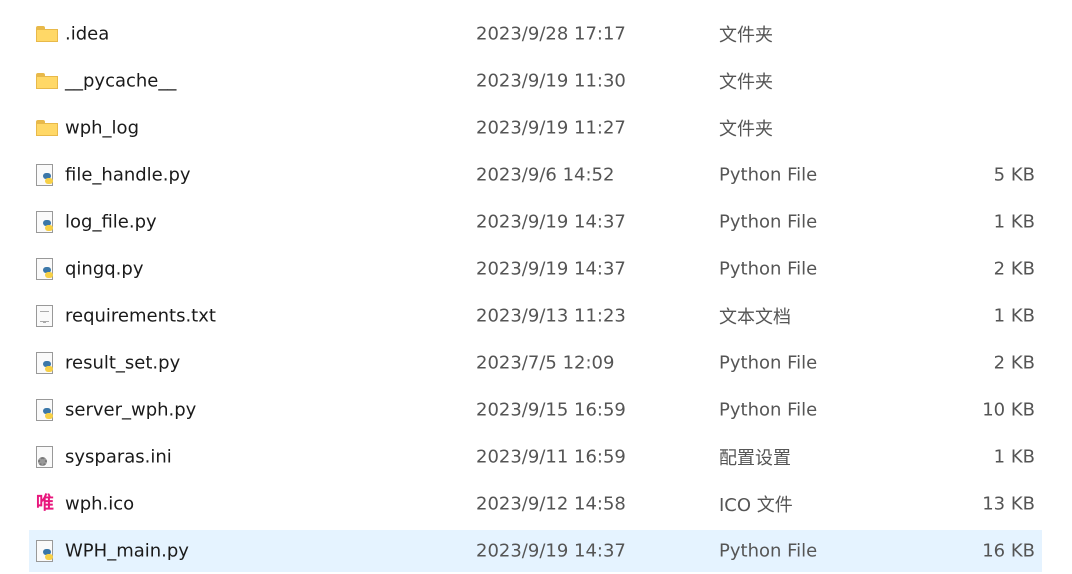 This screenshot has width=1072, height=574. I want to click on file-size: 10 KB, so click(1008, 410).